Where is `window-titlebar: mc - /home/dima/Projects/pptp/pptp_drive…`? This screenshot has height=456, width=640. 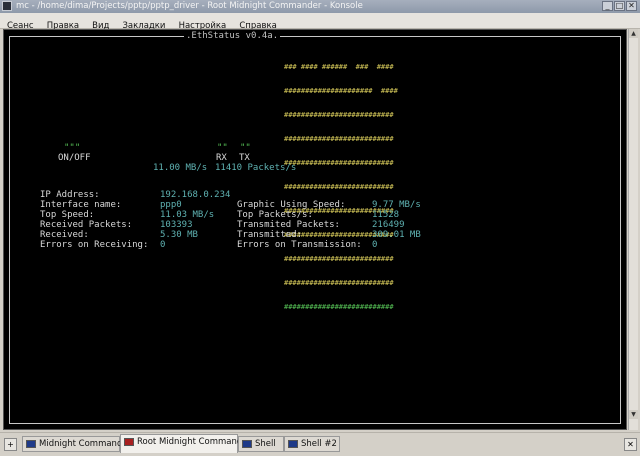
window-titlebar: mc - /home/dima/Projects/pptp/pptp_drive… is located at coordinates (320, 7).